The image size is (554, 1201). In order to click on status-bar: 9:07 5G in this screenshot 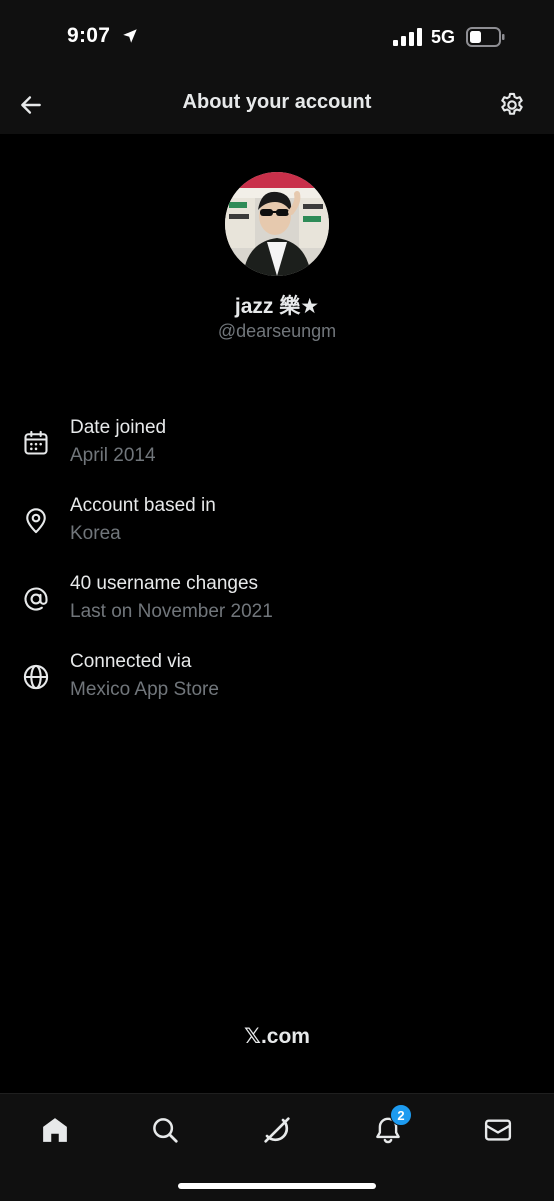, I will do `click(277, 36)`.